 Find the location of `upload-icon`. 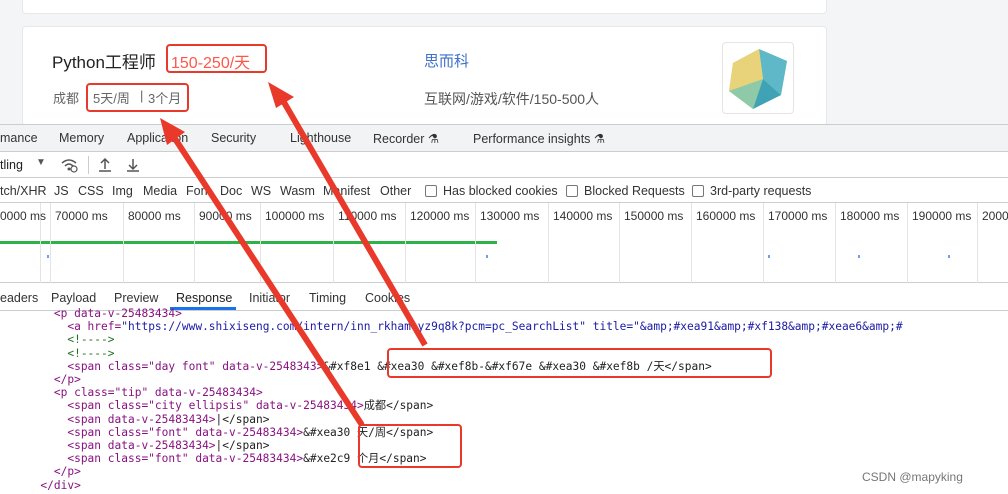

upload-icon is located at coordinates (105, 165).